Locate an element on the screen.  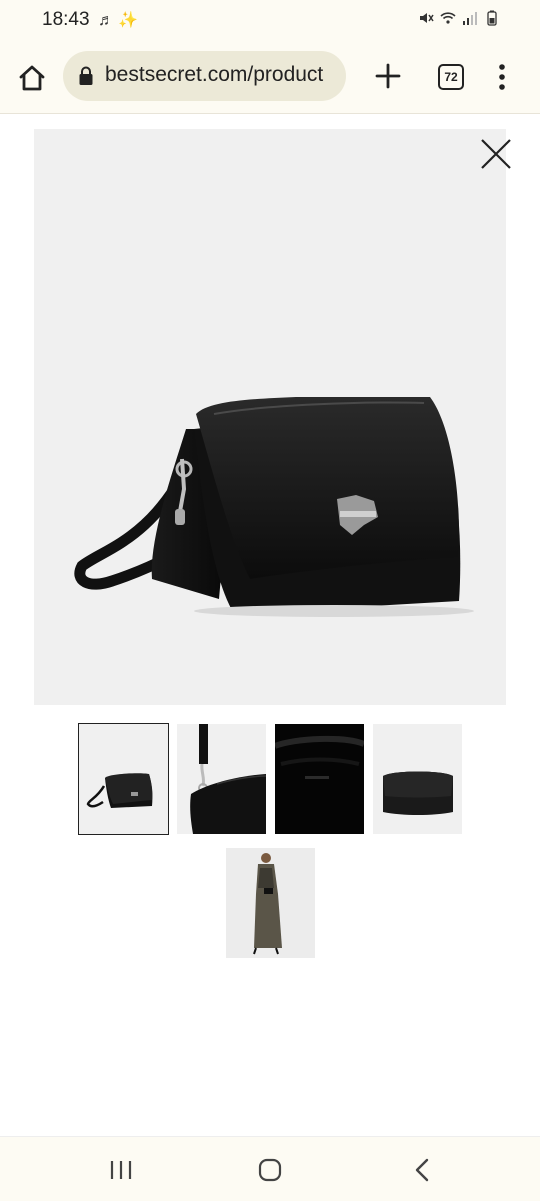
thumb-model is located at coordinates (267, 904).